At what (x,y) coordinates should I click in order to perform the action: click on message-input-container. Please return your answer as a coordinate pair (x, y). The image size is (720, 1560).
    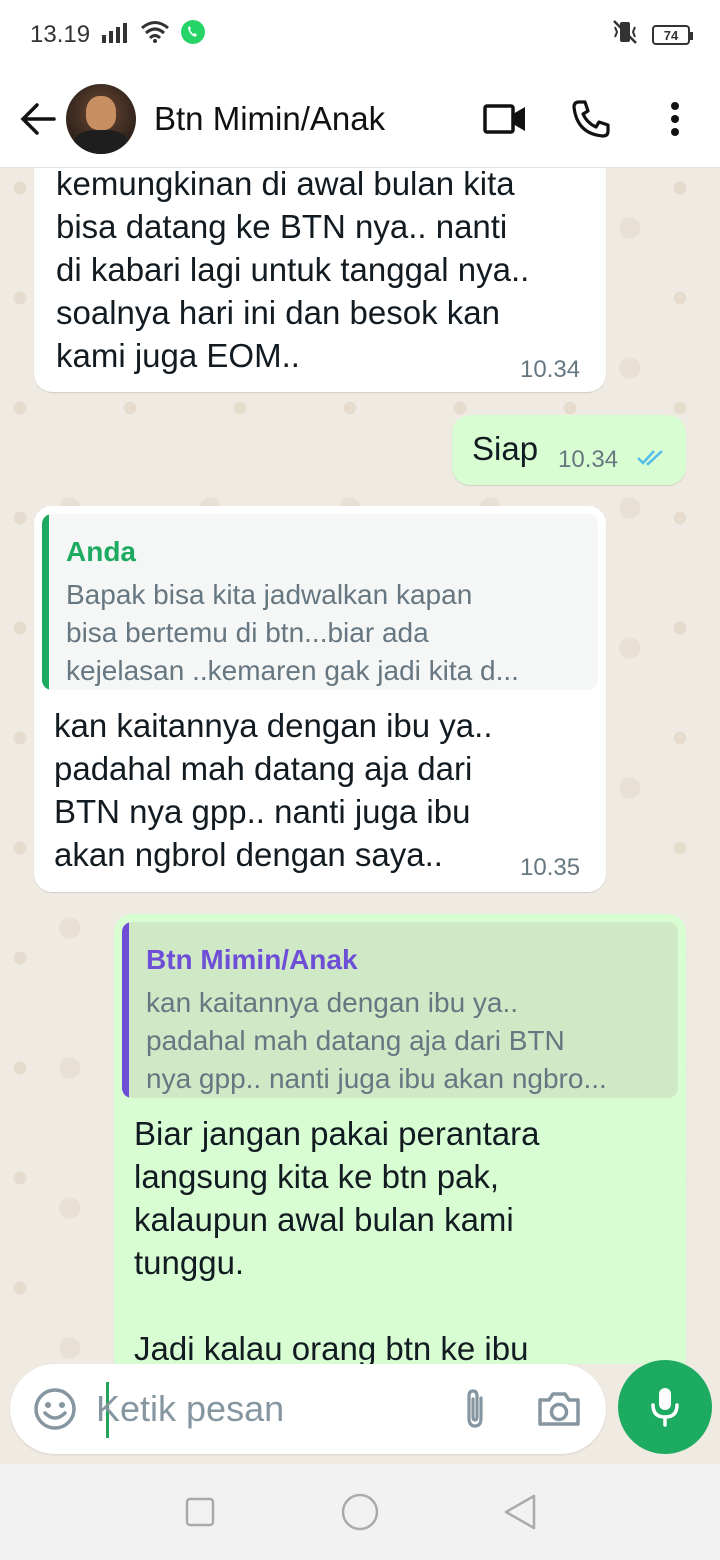
    Looking at the image, I should click on (308, 1409).